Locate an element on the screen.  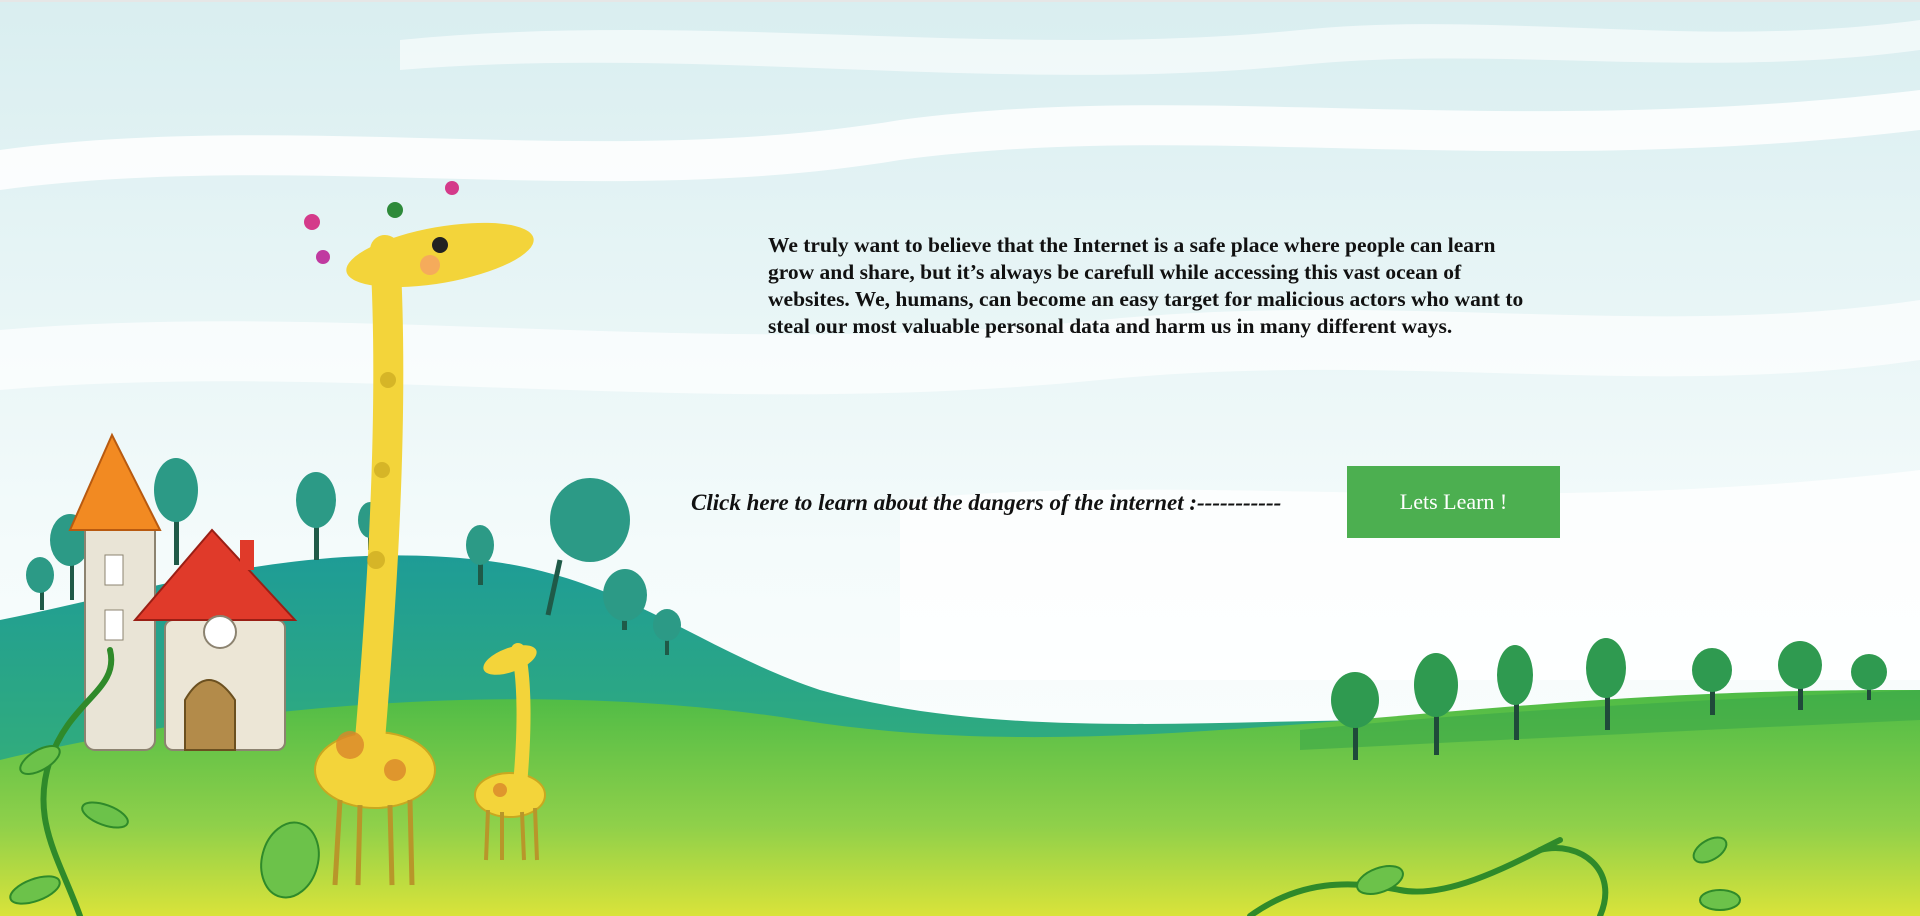
lets-learn-button: Lets Learn ! is located at coordinates (1453, 502).